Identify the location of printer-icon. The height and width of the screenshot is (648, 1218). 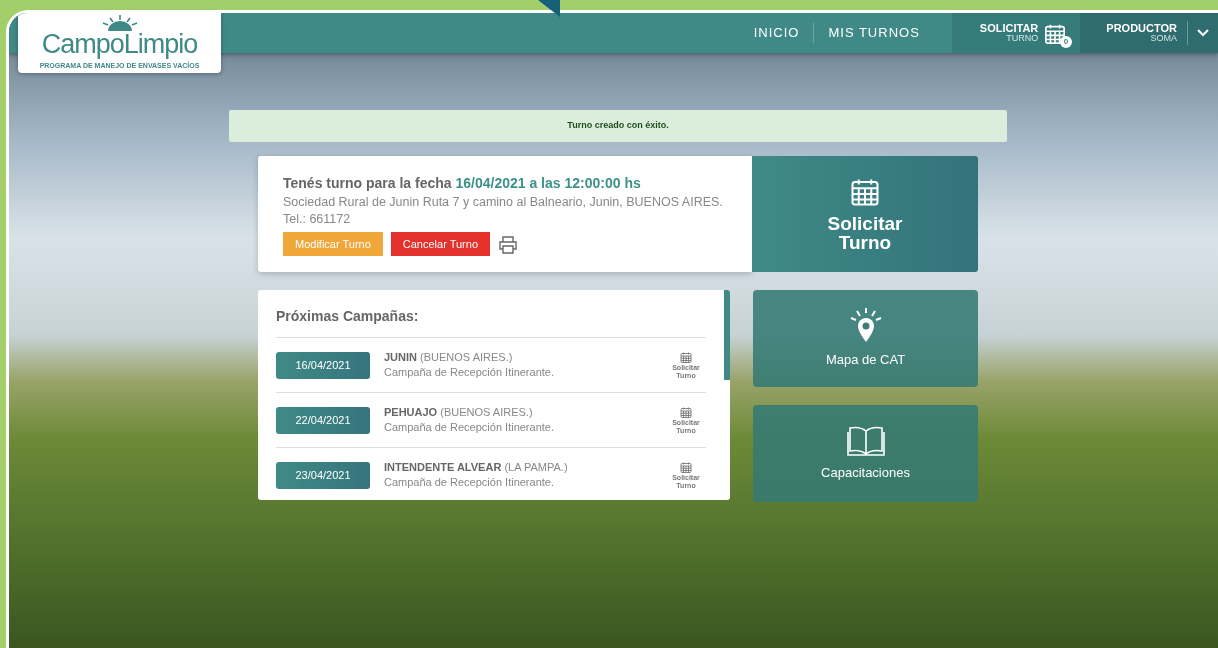
(508, 244).